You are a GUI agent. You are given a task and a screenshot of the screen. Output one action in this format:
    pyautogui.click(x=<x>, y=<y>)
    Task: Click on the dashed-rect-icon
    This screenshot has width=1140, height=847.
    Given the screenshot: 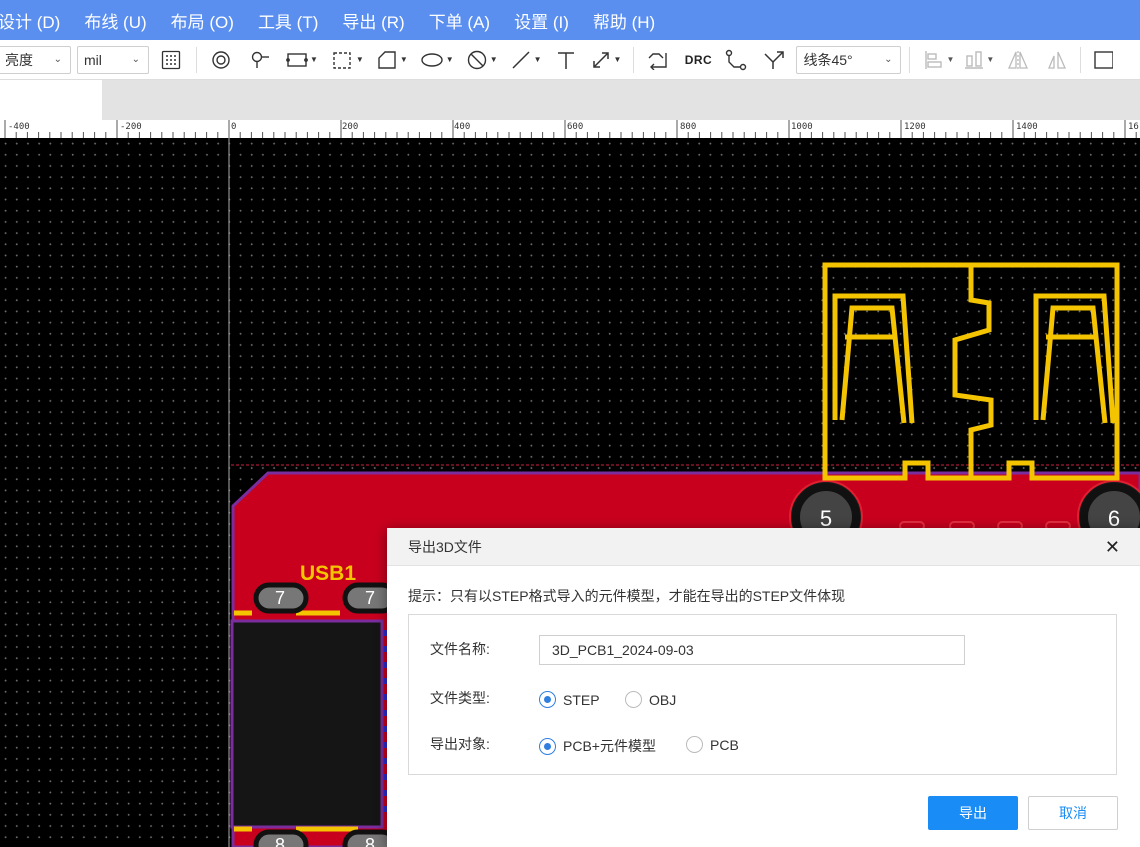 What is the action you would take?
    pyautogui.click(x=342, y=60)
    